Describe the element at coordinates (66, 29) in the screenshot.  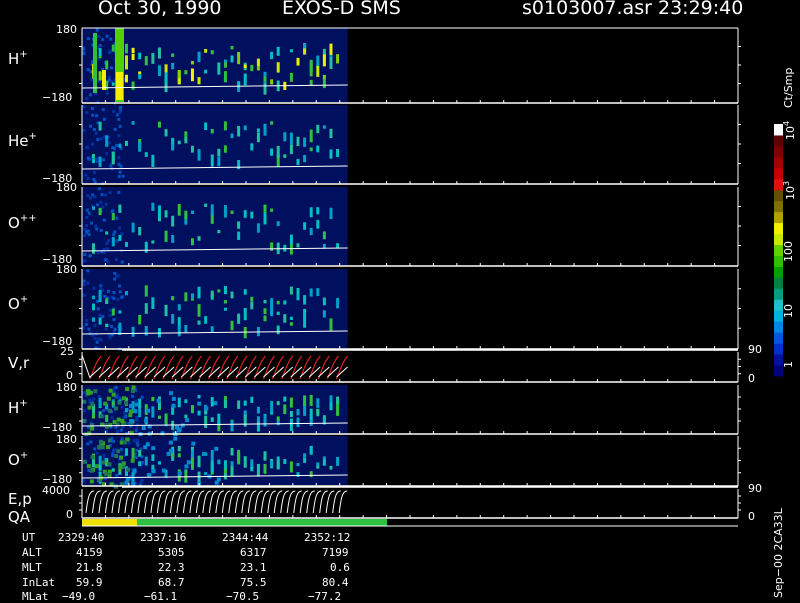
I see `y-top-1: 180` at that location.